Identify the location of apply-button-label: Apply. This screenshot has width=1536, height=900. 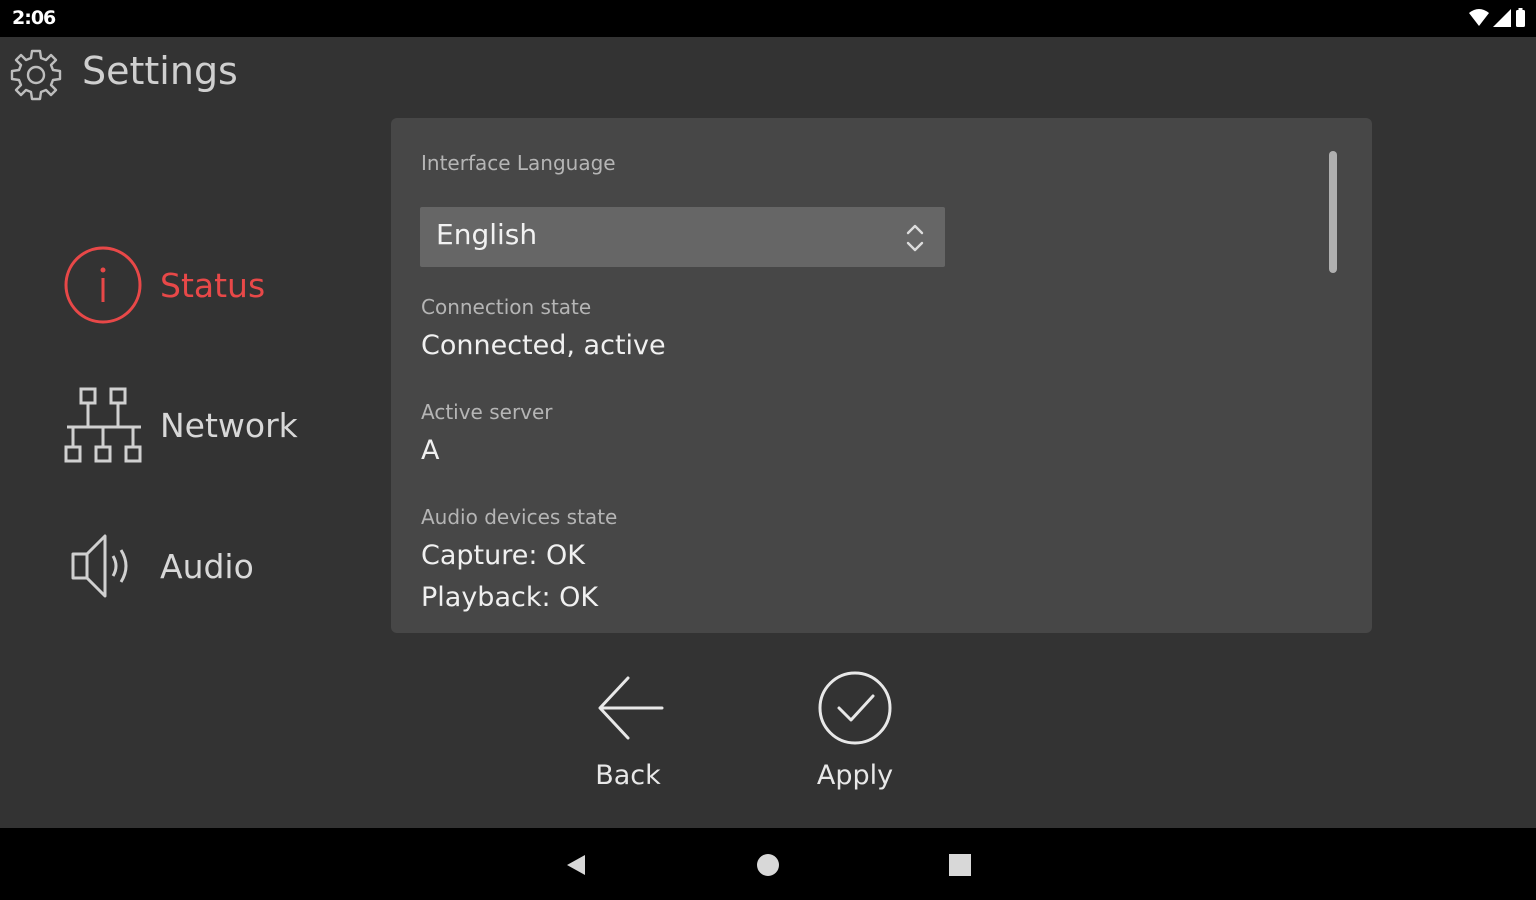
(855, 775).